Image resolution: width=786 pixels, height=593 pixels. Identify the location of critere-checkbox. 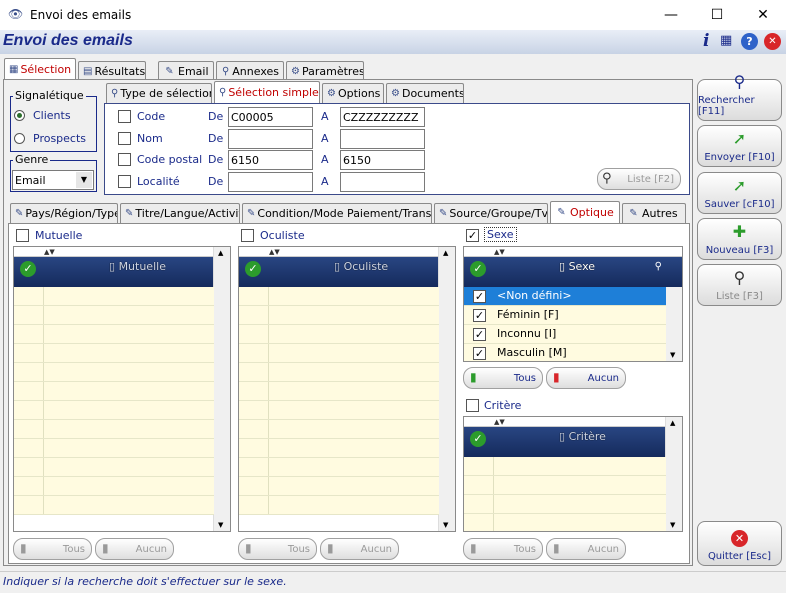
(472, 405).